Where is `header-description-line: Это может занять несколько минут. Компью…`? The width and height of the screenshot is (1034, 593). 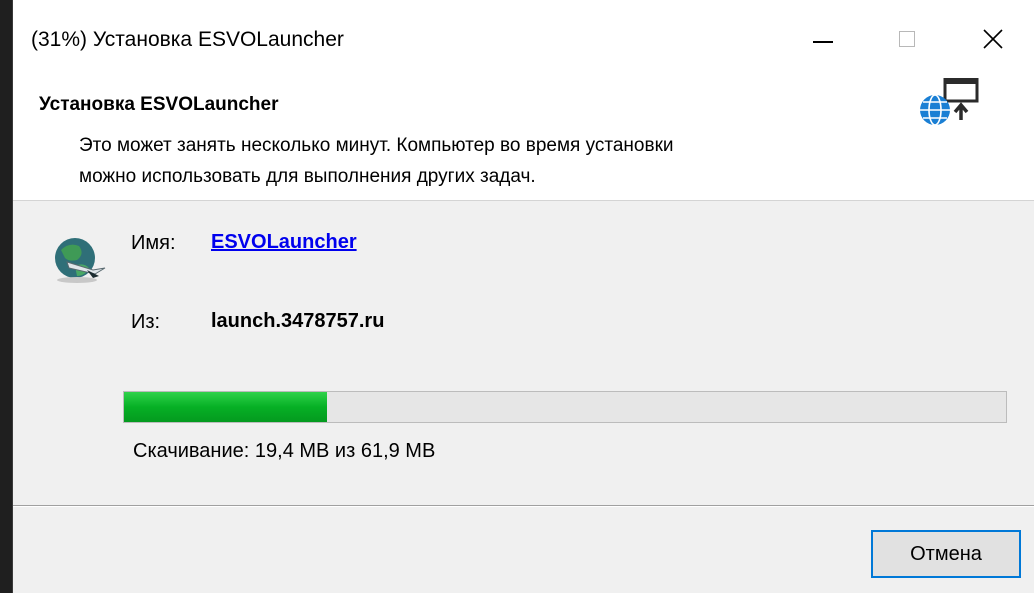
header-description-line: Это может занять несколько минут. Компью… is located at coordinates (376, 145).